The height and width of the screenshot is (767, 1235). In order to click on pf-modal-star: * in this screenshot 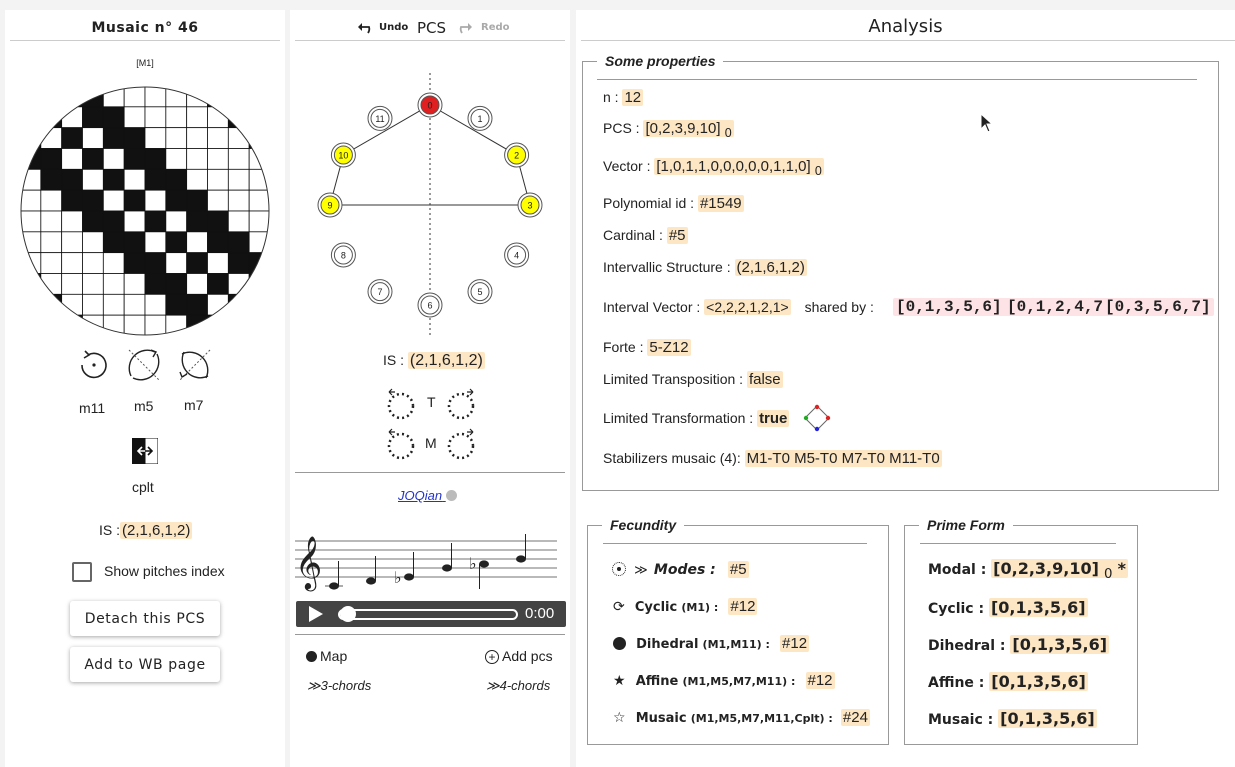, I will do `click(1121, 568)`.